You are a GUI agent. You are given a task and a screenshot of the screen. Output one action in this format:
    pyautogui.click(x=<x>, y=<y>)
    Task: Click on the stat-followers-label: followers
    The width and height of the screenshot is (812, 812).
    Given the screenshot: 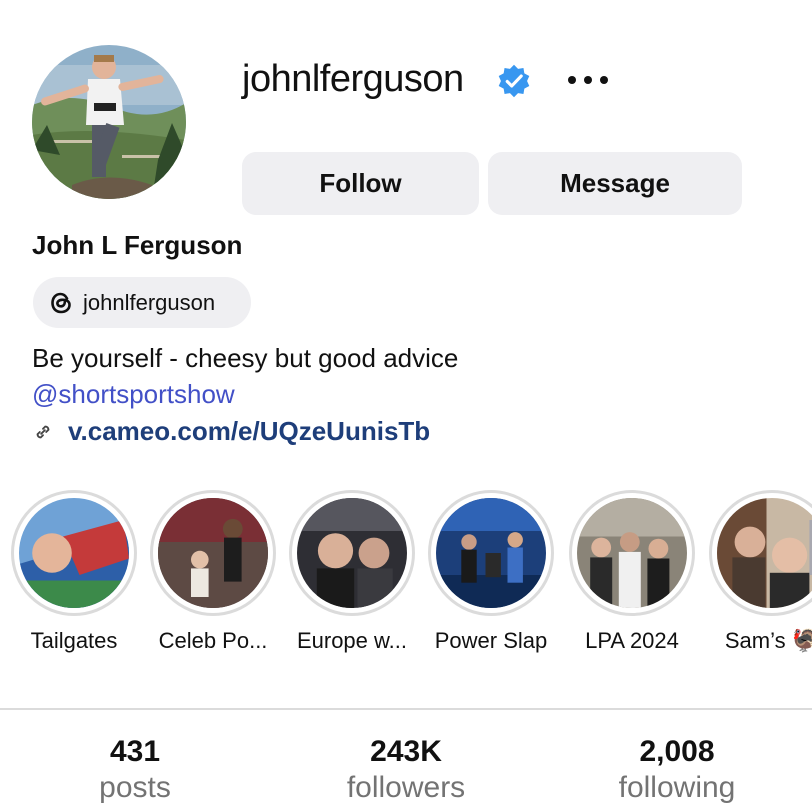 What is the action you would take?
    pyautogui.click(x=406, y=787)
    